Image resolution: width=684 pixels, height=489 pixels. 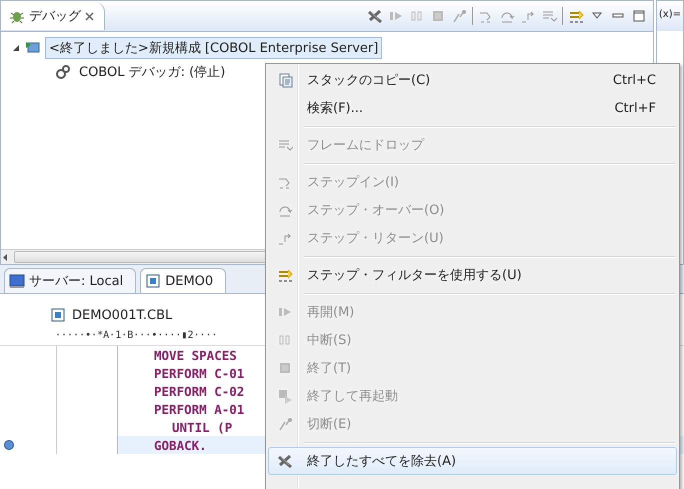 I want to click on menu-item: ステップ・フィルターを使用する(U), so click(x=472, y=275).